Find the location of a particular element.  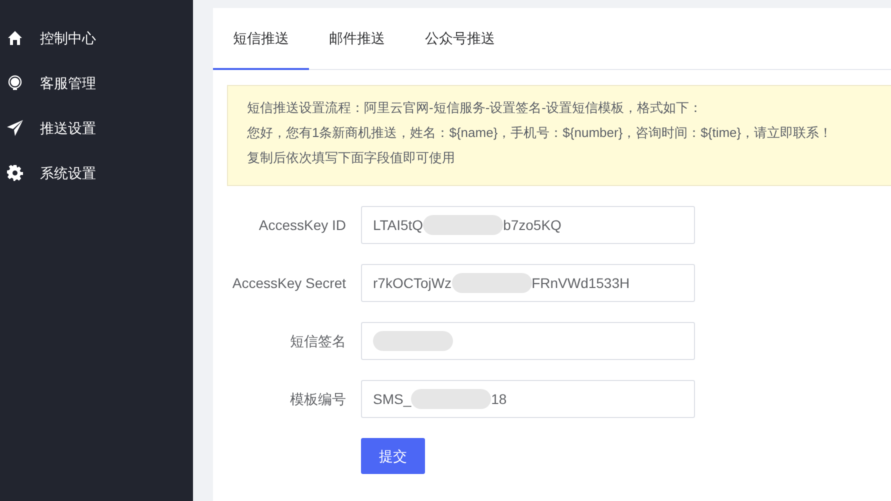

paper-plane-icon is located at coordinates (15, 128).